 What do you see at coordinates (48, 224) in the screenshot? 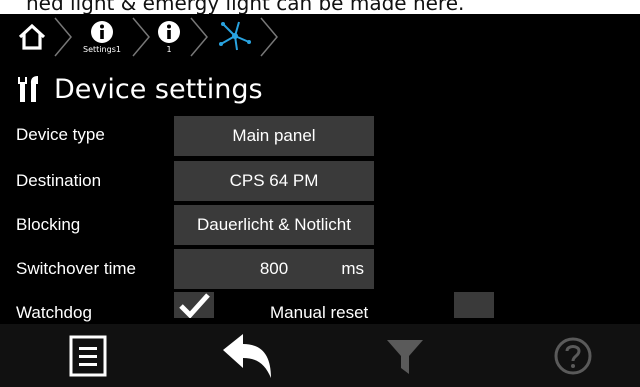
I see `blocking-label: Blocking` at bounding box center [48, 224].